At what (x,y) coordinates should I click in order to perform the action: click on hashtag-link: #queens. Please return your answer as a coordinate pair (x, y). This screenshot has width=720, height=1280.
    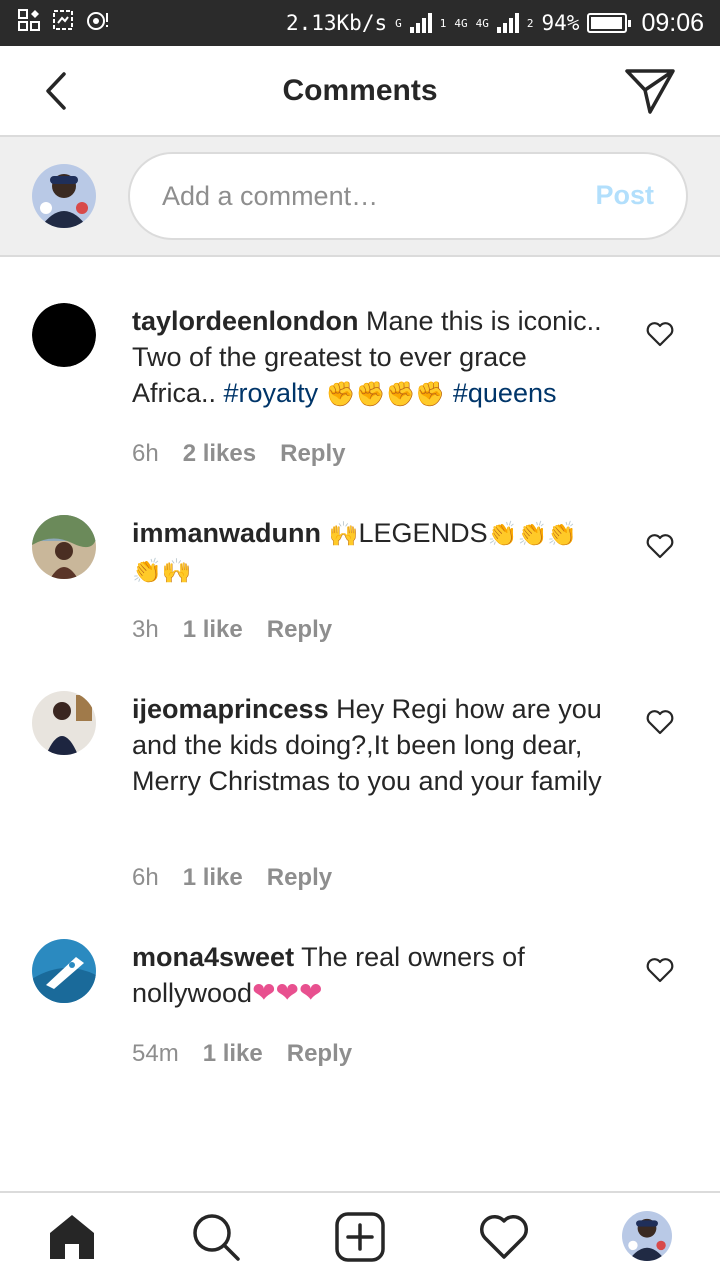
    Looking at the image, I should click on (505, 393).